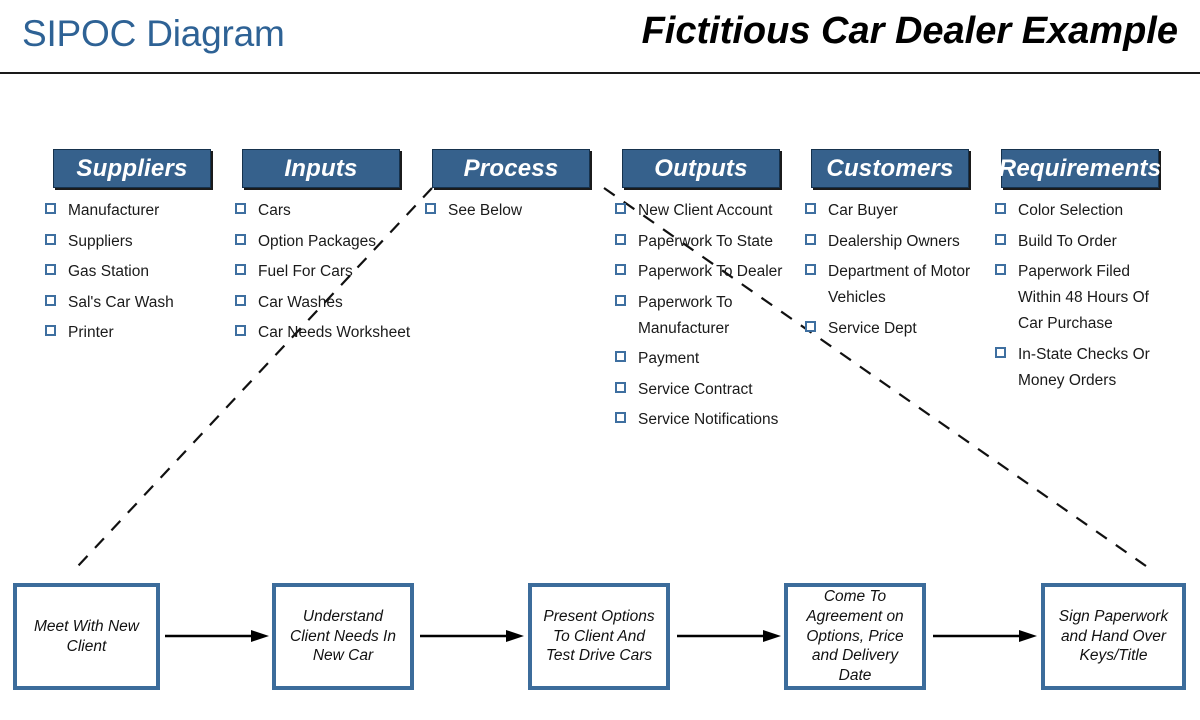  I want to click on list-item-label: Paperwork To Manufacturer, so click(685, 315).